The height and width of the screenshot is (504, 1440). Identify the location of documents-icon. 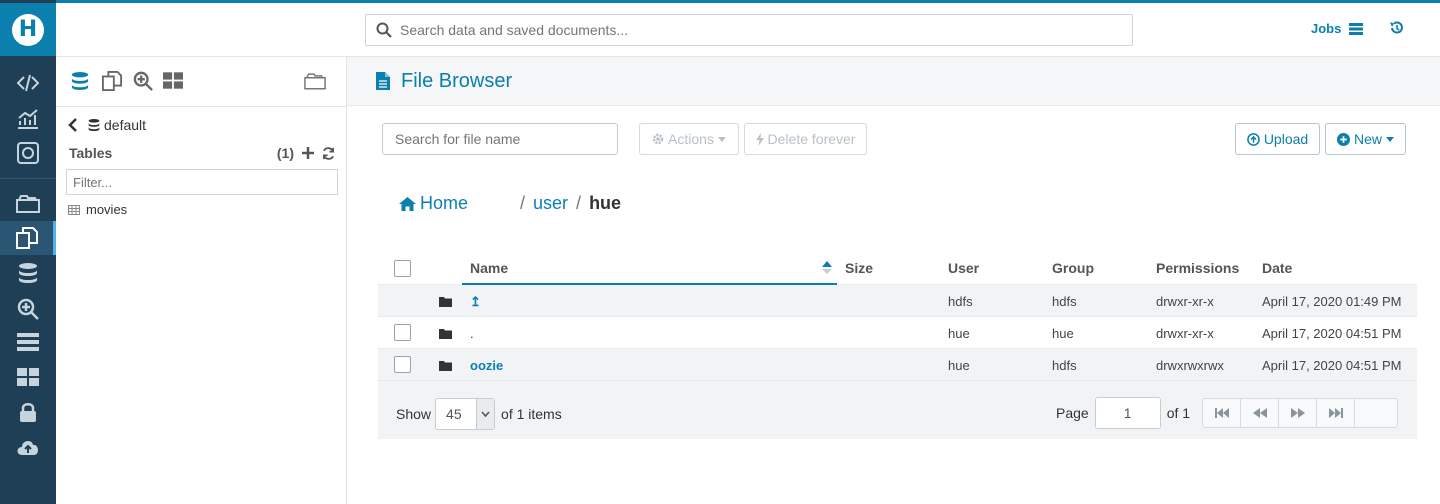
(28, 238).